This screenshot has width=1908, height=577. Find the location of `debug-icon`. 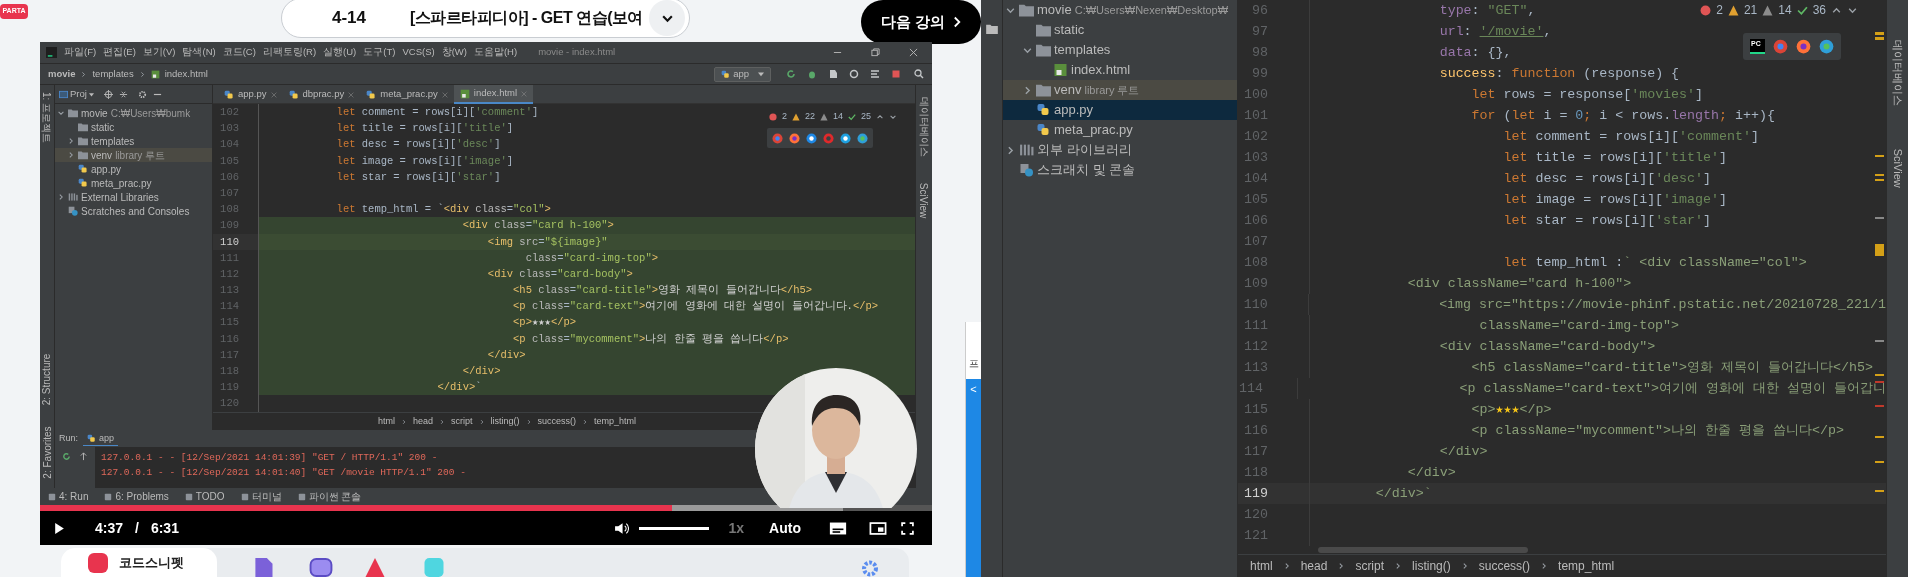

debug-icon is located at coordinates (812, 74).